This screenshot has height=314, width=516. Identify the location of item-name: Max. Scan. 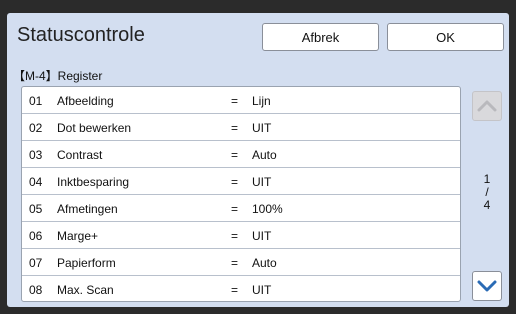
(85, 290).